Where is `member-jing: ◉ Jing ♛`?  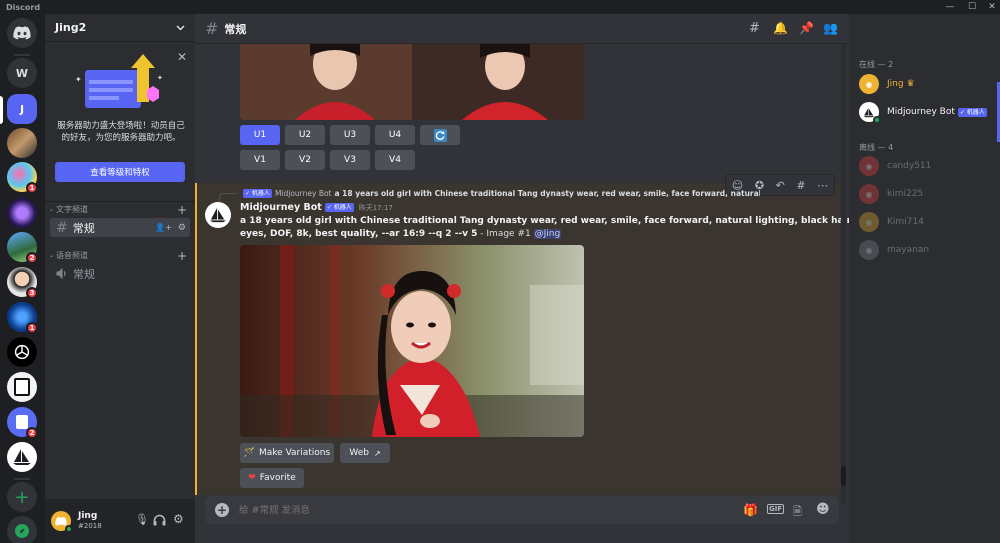 member-jing: ◉ Jing ♛ is located at coordinates (887, 84).